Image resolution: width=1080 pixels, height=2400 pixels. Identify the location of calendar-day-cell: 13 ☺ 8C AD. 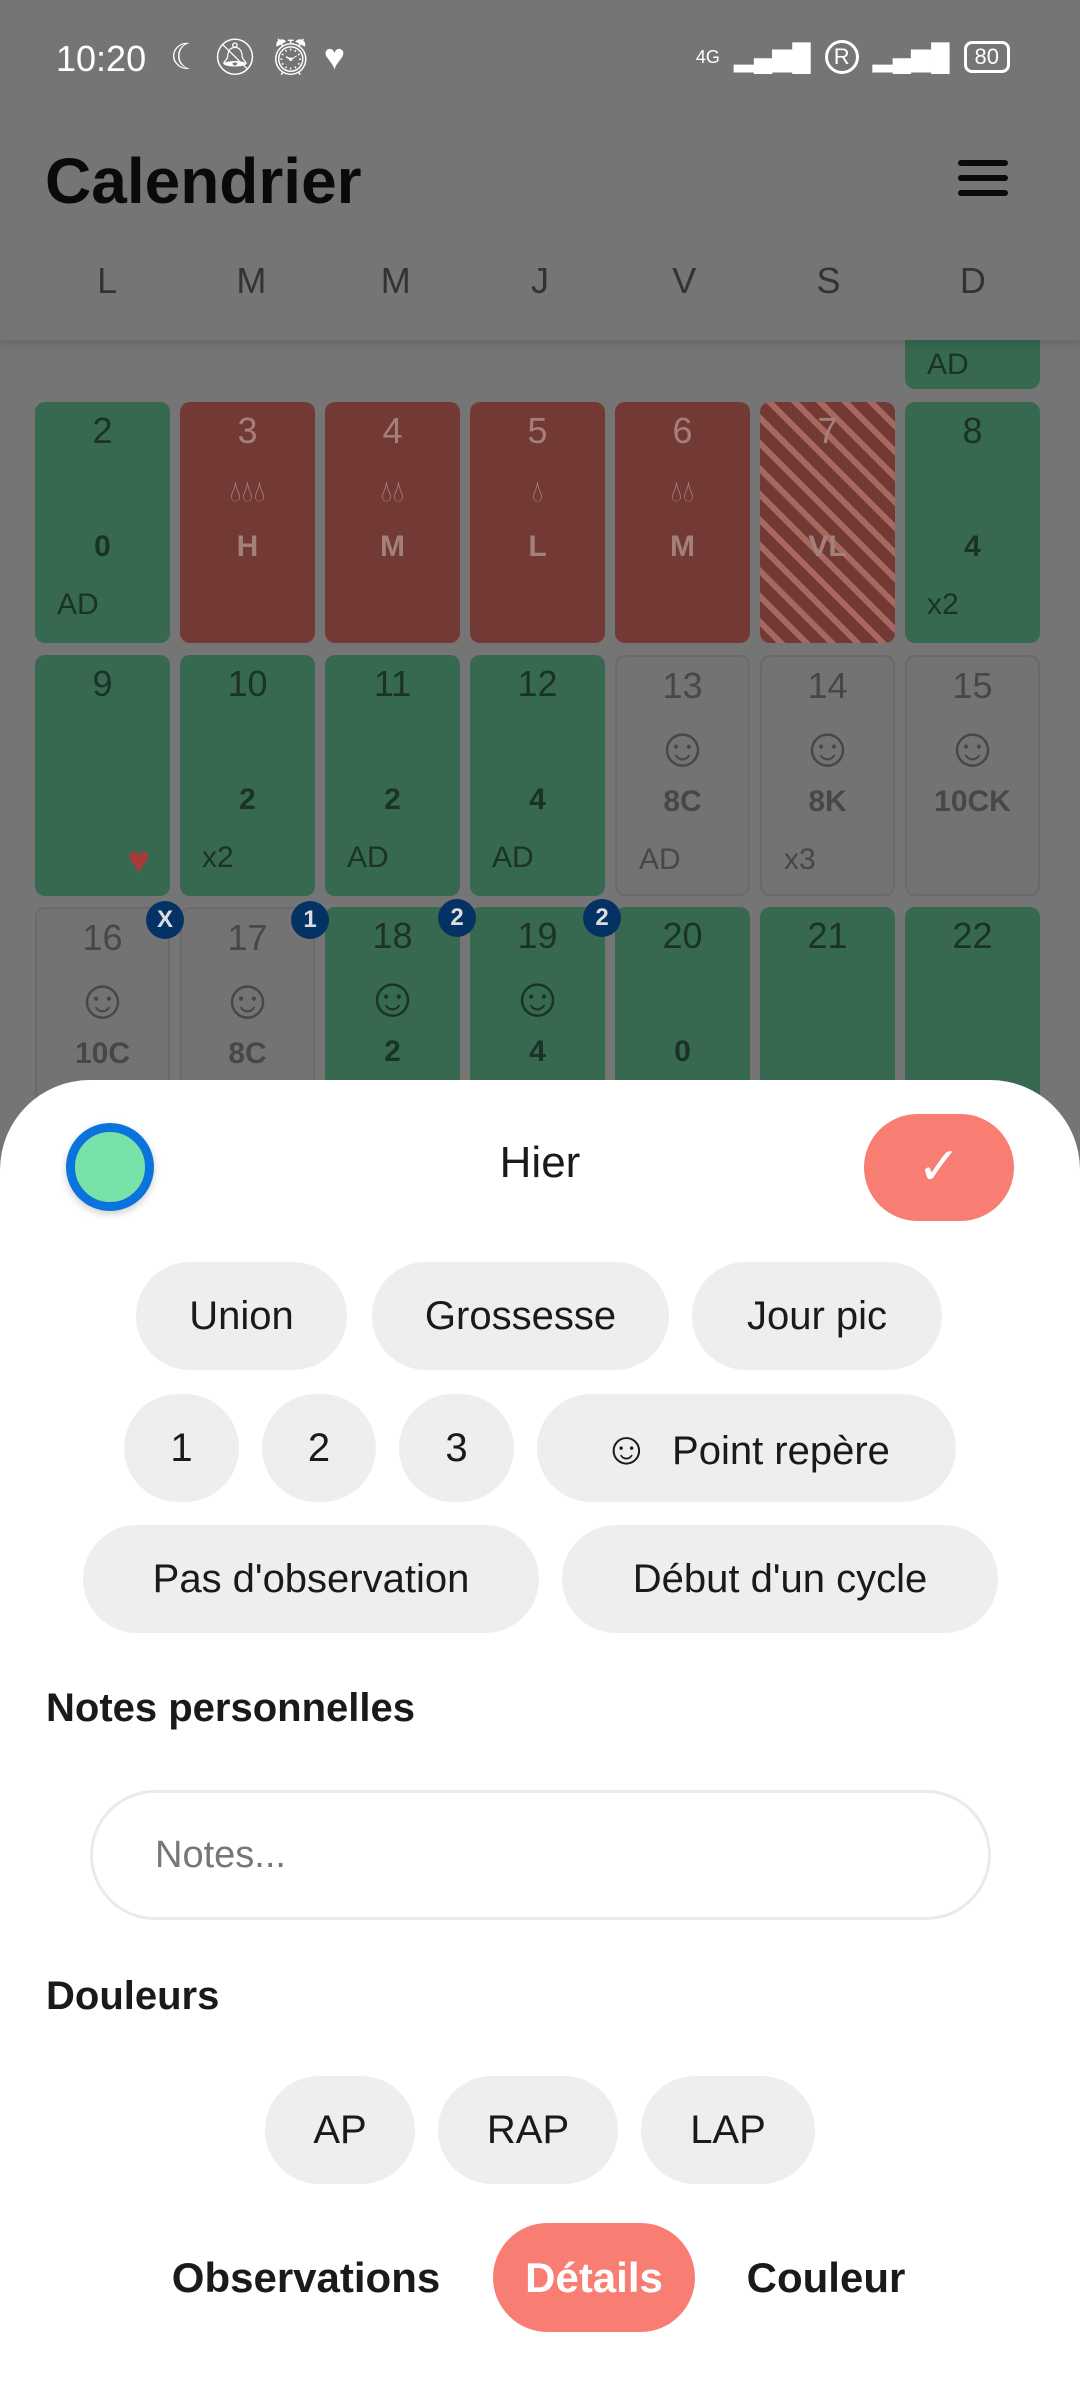
(682, 775).